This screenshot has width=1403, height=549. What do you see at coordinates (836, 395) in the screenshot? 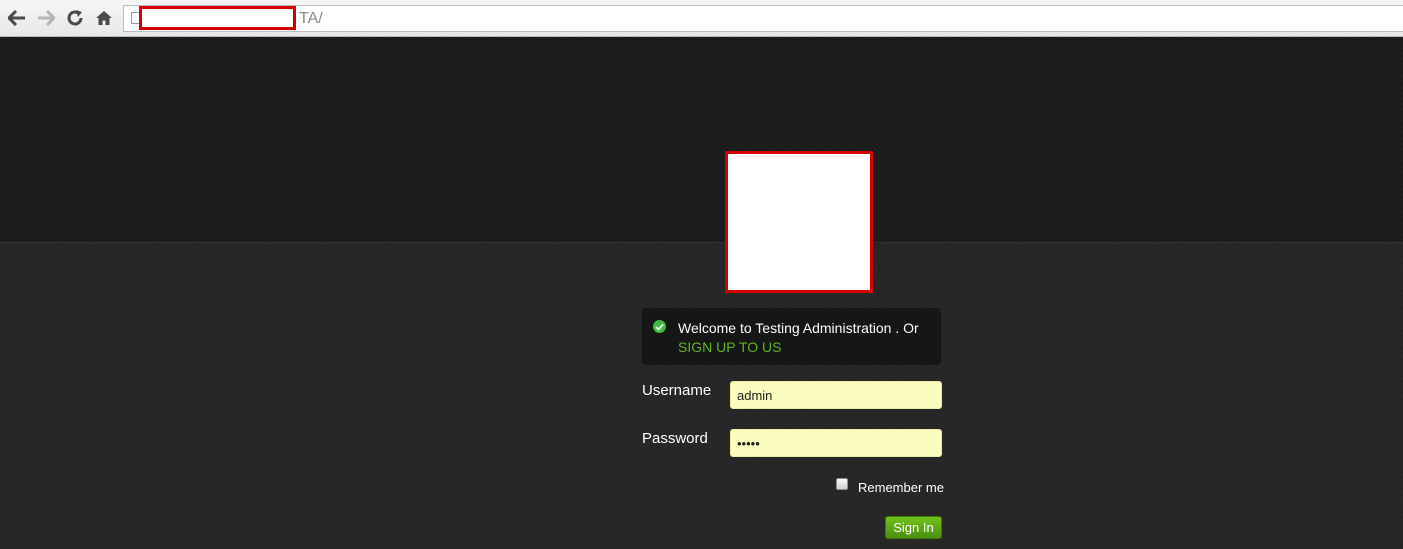
I see `username-input` at bounding box center [836, 395].